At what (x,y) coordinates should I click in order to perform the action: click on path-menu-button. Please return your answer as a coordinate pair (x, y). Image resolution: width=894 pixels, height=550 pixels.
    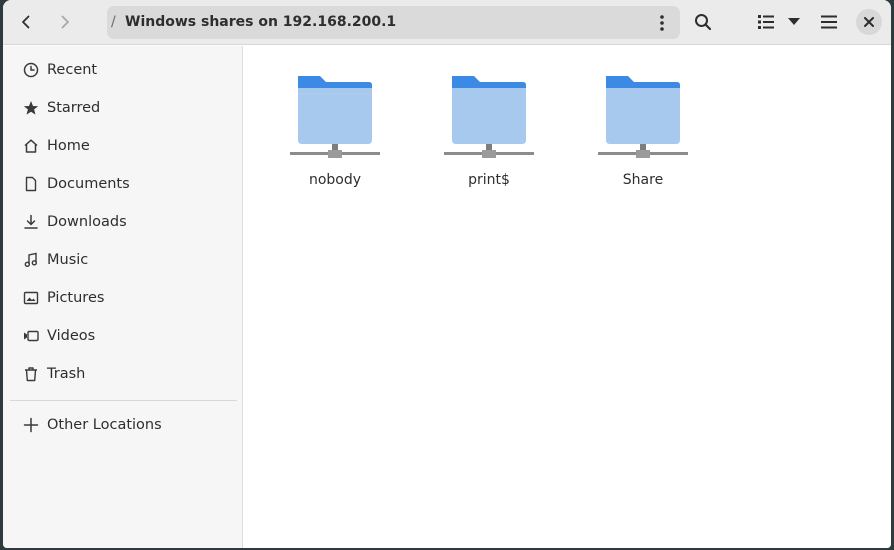
    Looking at the image, I should click on (662, 22).